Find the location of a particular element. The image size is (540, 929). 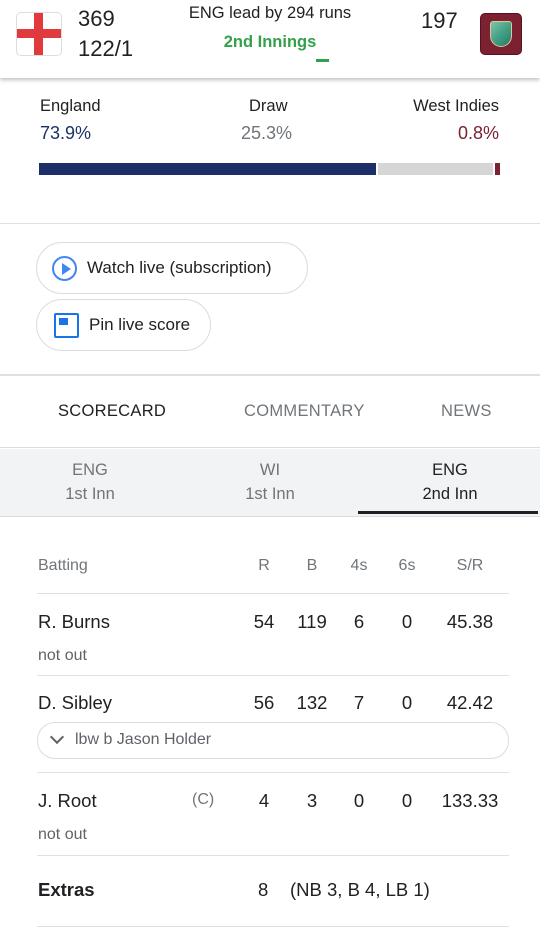

col-header-batting: Batting is located at coordinates (63, 565).